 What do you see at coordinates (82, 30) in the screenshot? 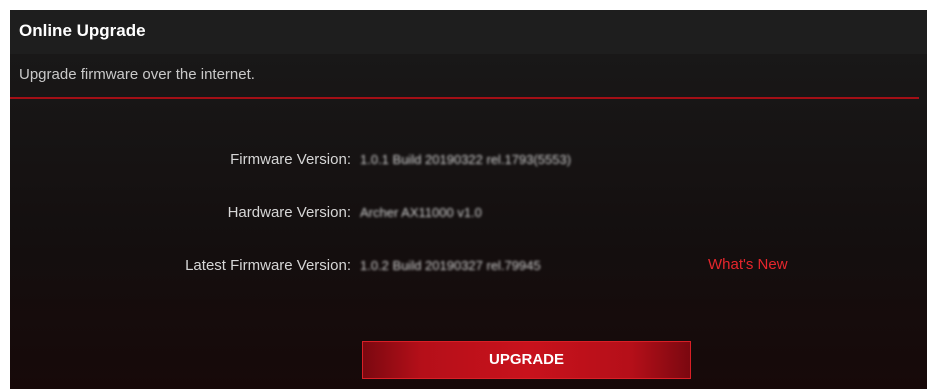
I see `section-title: Online Upgrade` at bounding box center [82, 30].